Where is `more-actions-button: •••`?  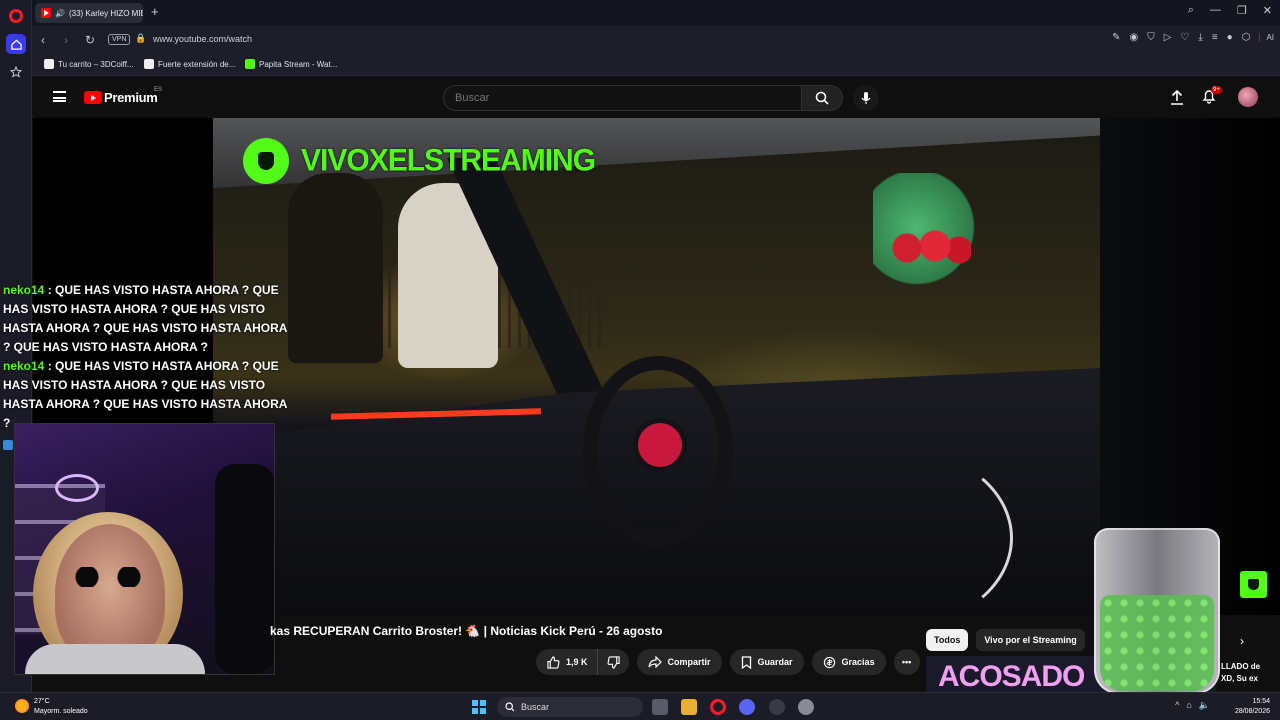 more-actions-button: ••• is located at coordinates (906, 662).